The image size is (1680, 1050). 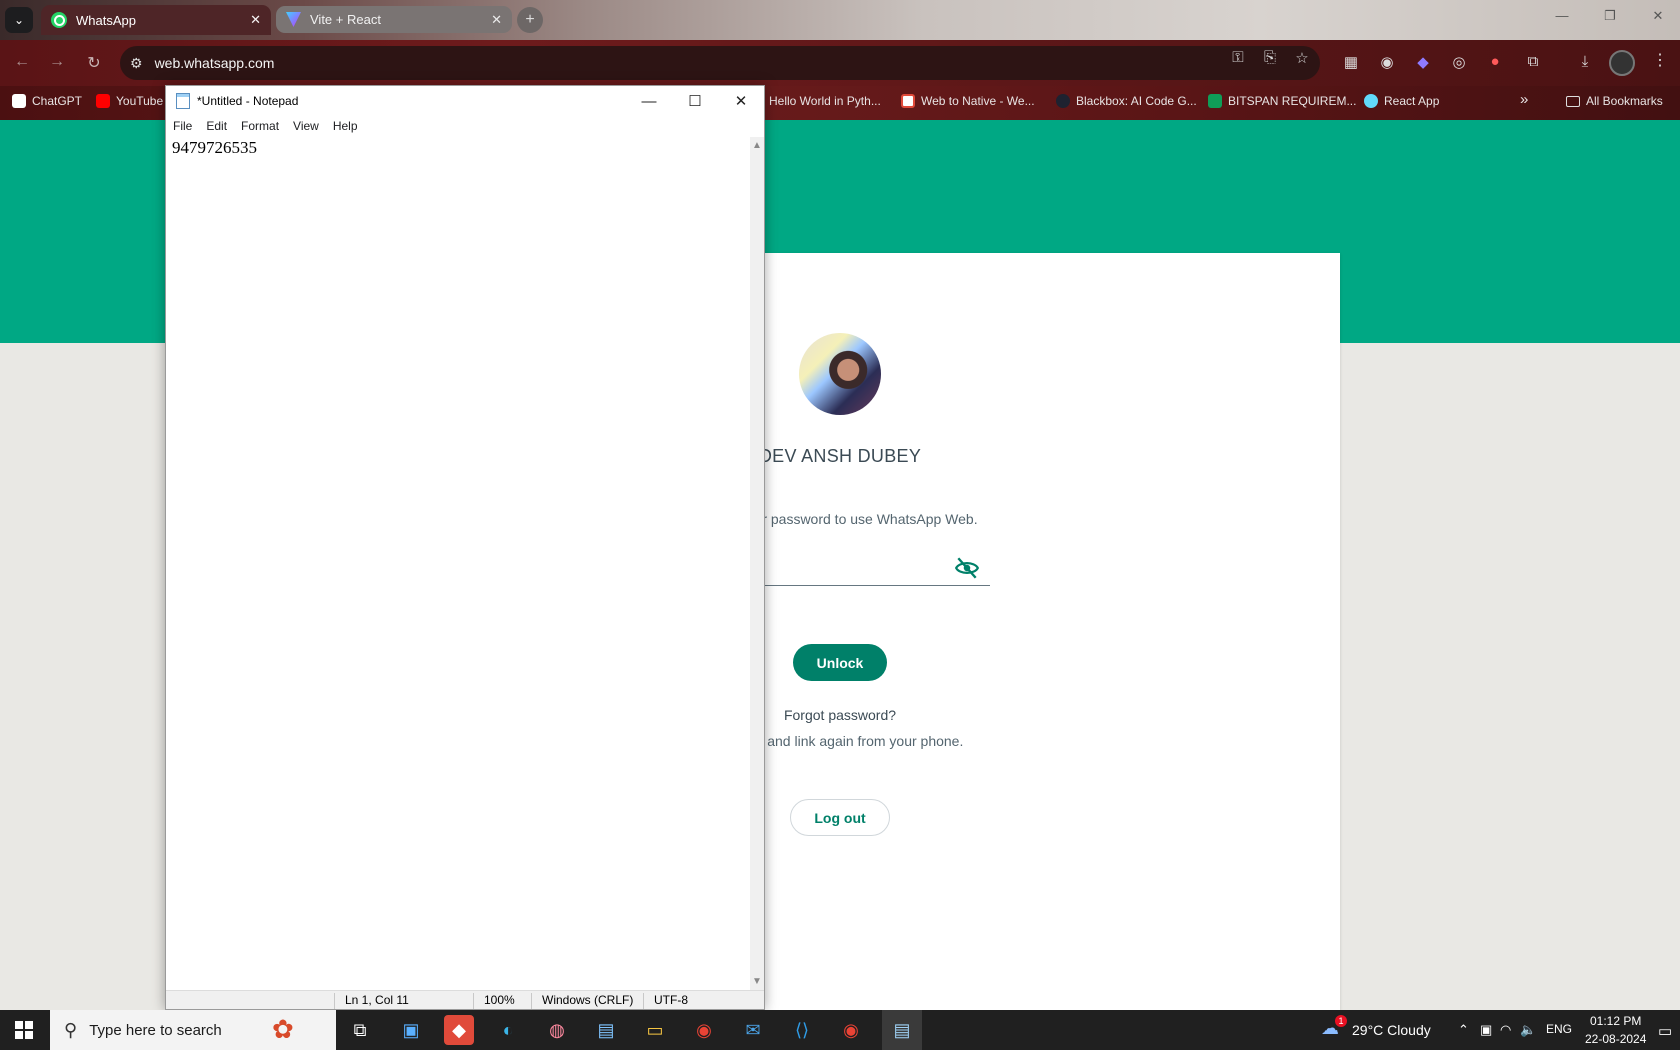 What do you see at coordinates (508, 1030) in the screenshot?
I see `edge-icon: ◐` at bounding box center [508, 1030].